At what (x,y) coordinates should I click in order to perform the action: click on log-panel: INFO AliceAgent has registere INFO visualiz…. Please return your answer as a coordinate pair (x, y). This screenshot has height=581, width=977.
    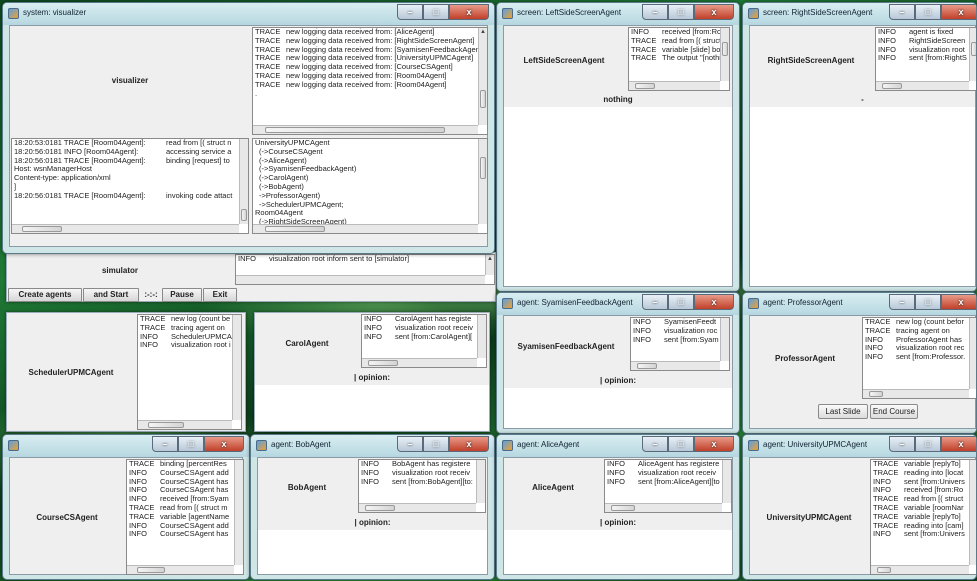
    Looking at the image, I should click on (668, 486).